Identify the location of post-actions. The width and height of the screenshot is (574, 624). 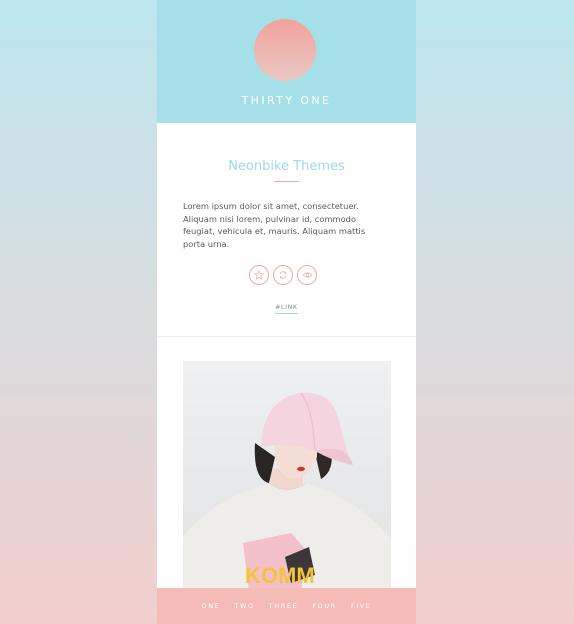
(283, 275).